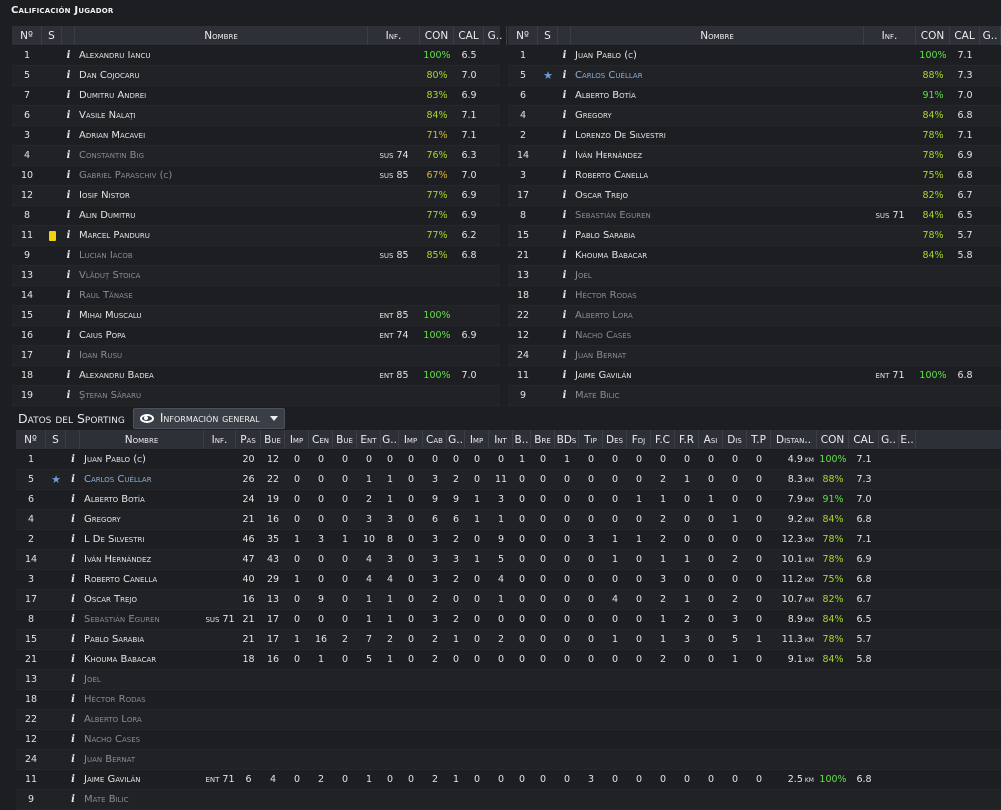 This screenshot has height=810, width=1001. What do you see at coordinates (142, 439) in the screenshot?
I see `header-col-3: Nombre` at bounding box center [142, 439].